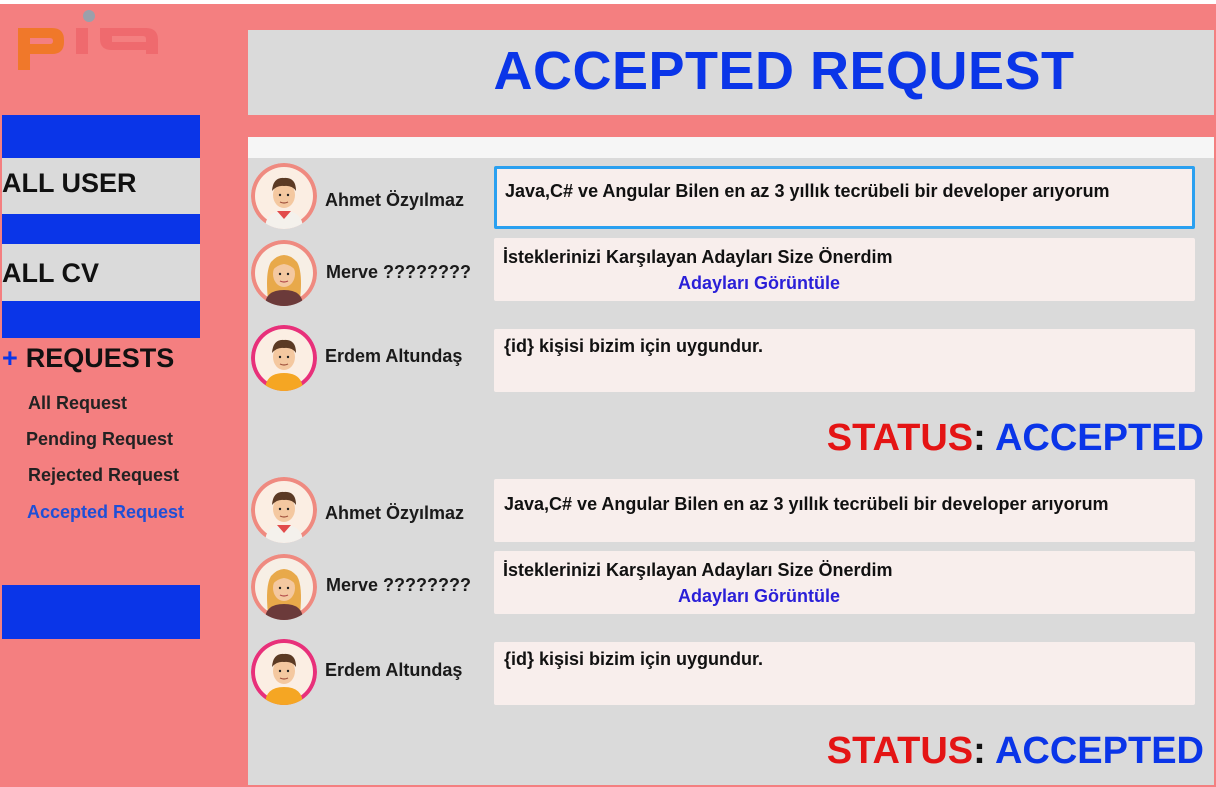  What do you see at coordinates (101, 612) in the screenshot?
I see `sidebar-footer-bar` at bounding box center [101, 612].